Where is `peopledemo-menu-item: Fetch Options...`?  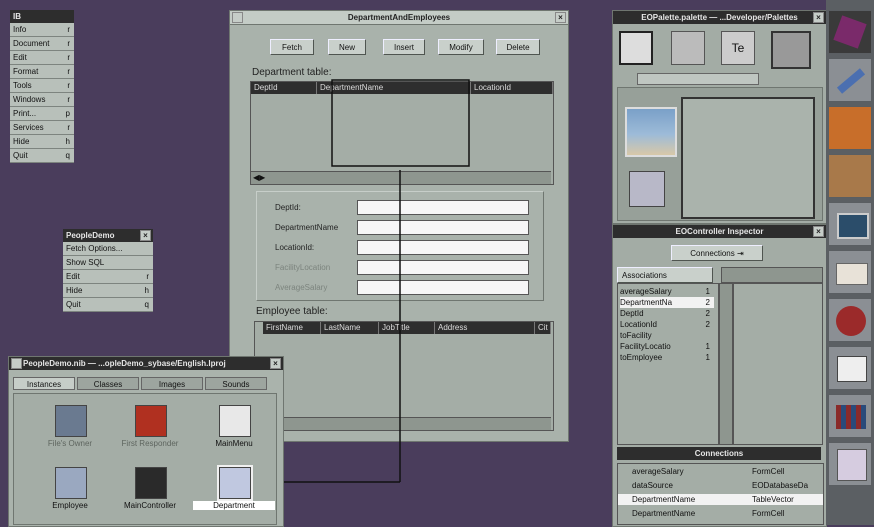
peopledemo-menu-item: Fetch Options... is located at coordinates (108, 249).